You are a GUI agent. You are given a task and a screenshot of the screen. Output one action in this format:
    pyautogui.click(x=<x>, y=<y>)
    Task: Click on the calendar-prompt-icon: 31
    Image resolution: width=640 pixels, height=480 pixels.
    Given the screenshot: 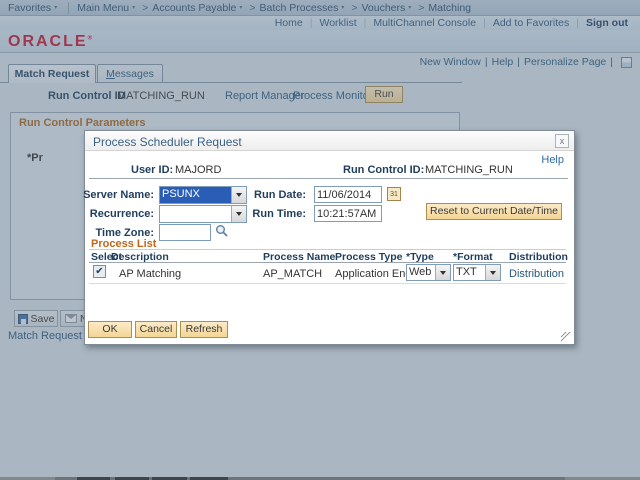 What is the action you would take?
    pyautogui.click(x=394, y=194)
    